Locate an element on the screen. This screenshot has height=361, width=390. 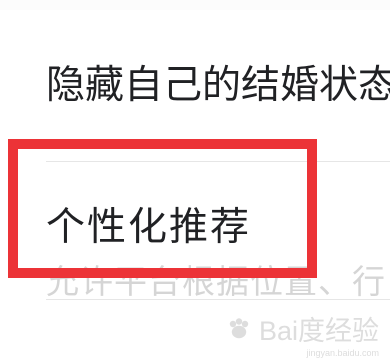
paw-icon is located at coordinates (239, 329).